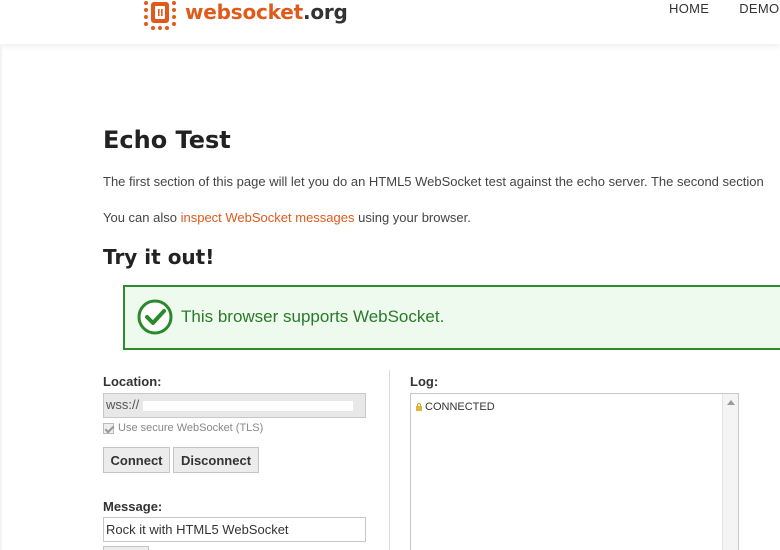 The image size is (780, 550). What do you see at coordinates (389, 460) in the screenshot?
I see `column-divider` at bounding box center [389, 460].